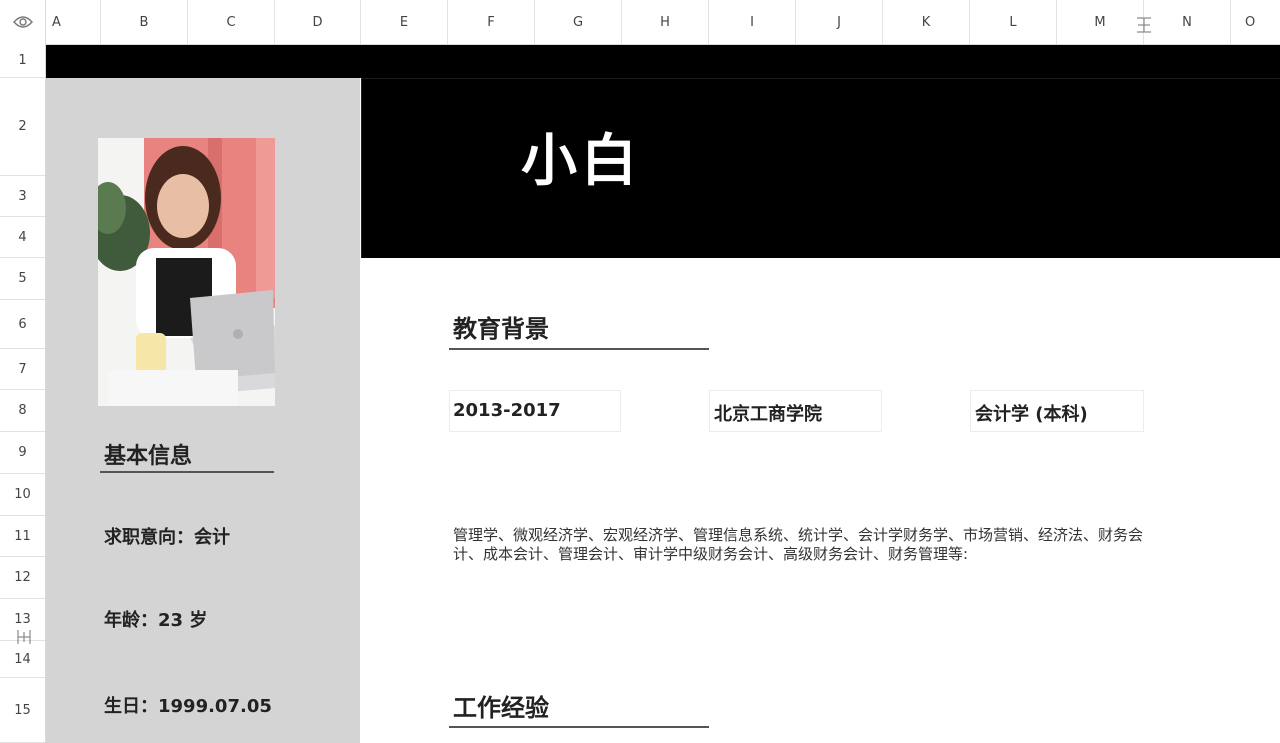 Image resolution: width=1280 pixels, height=743 pixels. I want to click on row-resize-icon, so click(24, 637).